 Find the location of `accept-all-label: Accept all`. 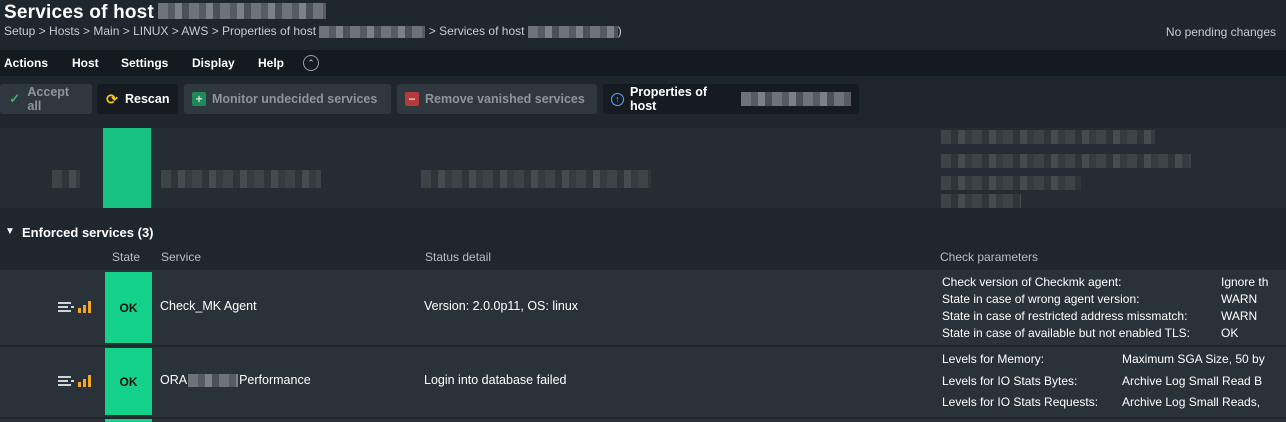

accept-all-label: Accept all is located at coordinates (48, 99).